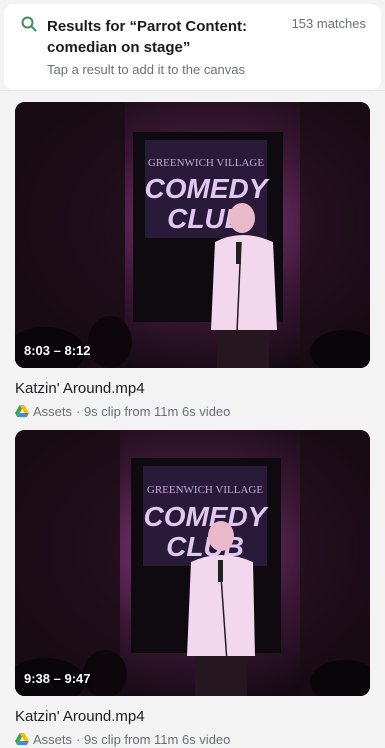  Describe the element at coordinates (29, 24) in the screenshot. I see `search-icon` at that location.